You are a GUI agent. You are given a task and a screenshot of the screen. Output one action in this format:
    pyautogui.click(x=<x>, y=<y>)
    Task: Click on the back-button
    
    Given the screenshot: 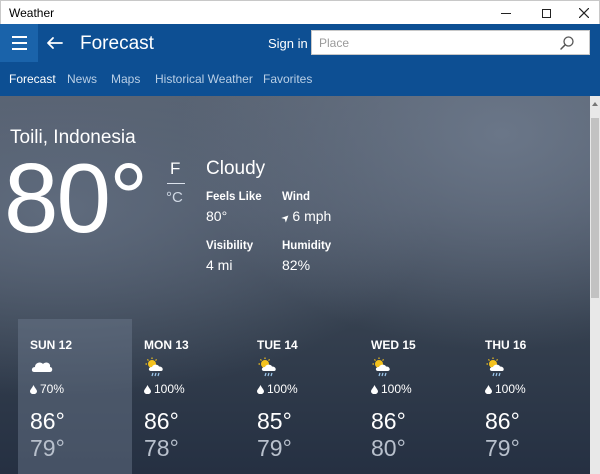 What is the action you would take?
    pyautogui.click(x=55, y=43)
    